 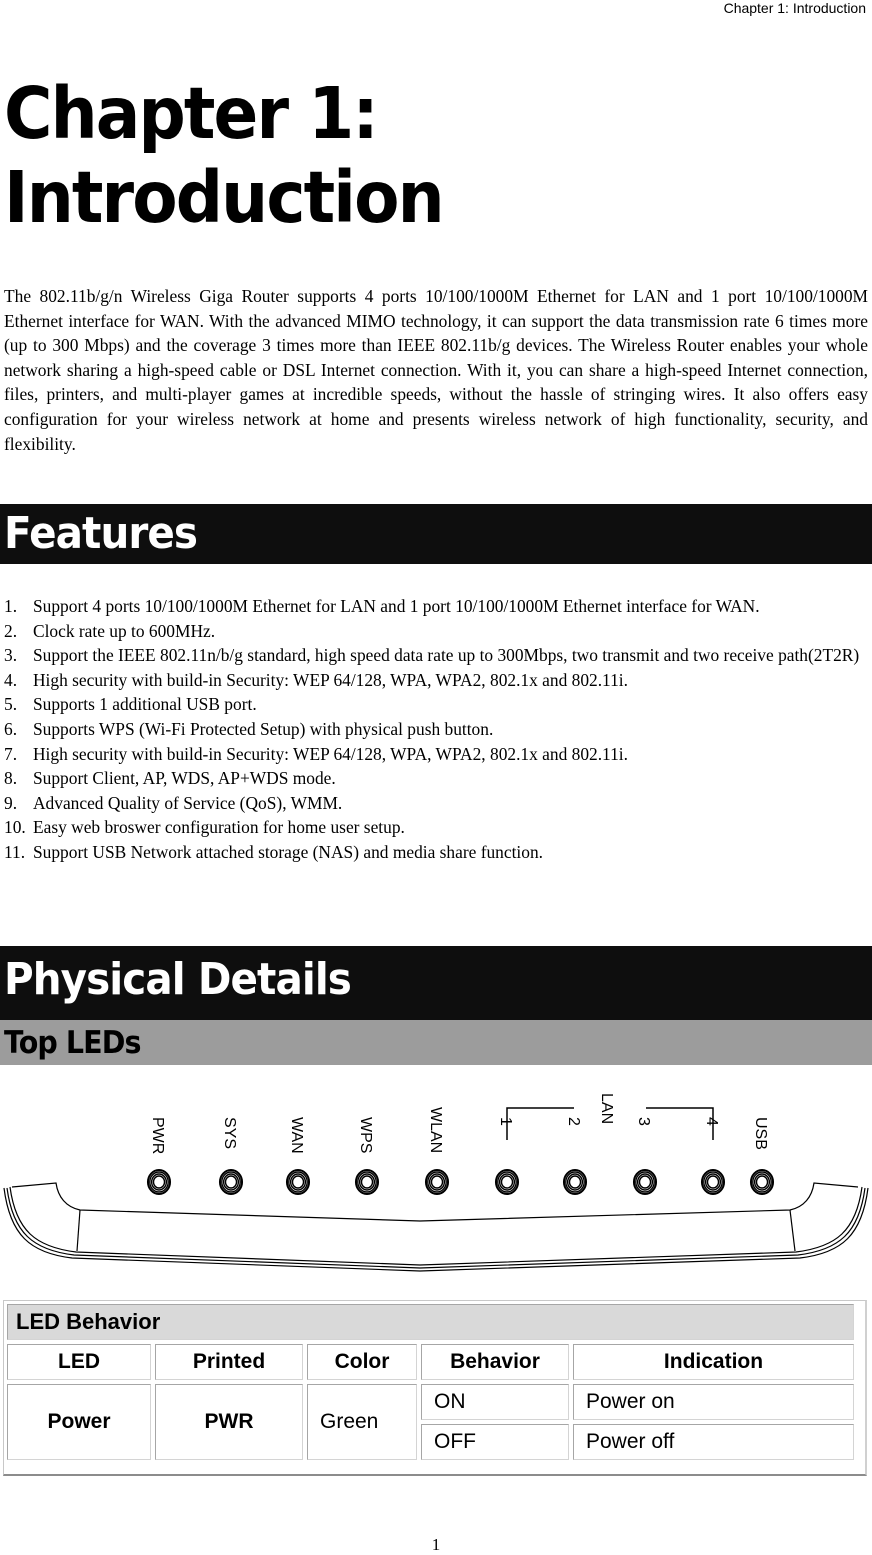 I want to click on router-top-panel-figure: LAN PWR SYS WAN WPS WLAN 1 2 3 4 USB, so click(x=436, y=1182).